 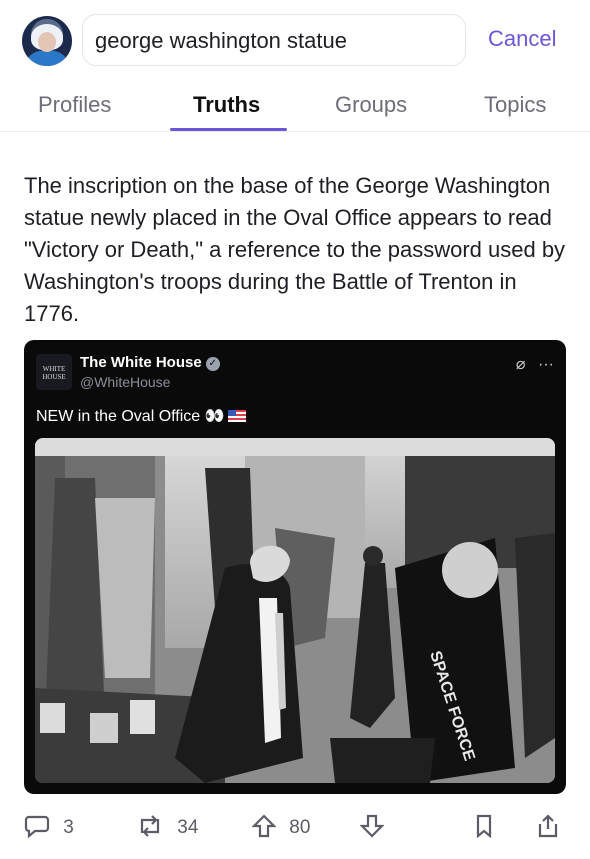 What do you see at coordinates (214, 416) in the screenshot?
I see `eyes-emoji: 👀` at bounding box center [214, 416].